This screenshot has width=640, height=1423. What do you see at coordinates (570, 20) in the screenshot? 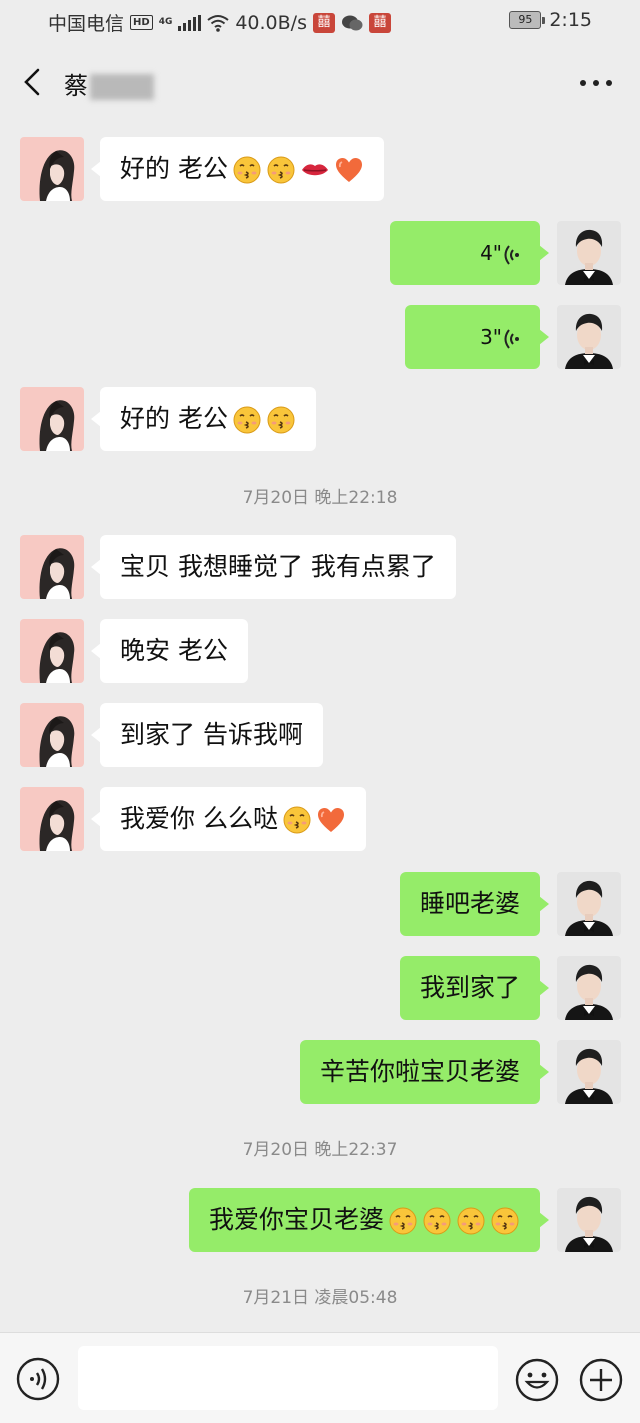
I see `clock: 2:15` at bounding box center [570, 20].